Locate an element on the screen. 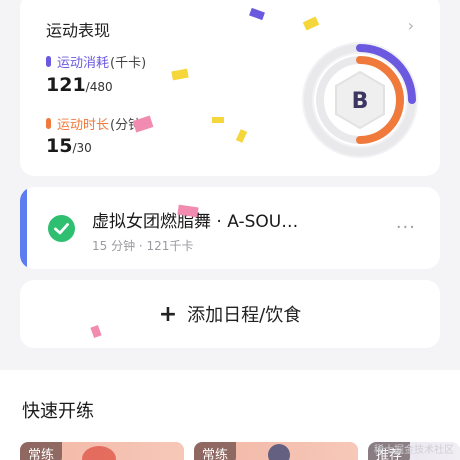 The height and width of the screenshot is (460, 460). calories-label: 运动消耗 (千卡) is located at coordinates (96, 61).